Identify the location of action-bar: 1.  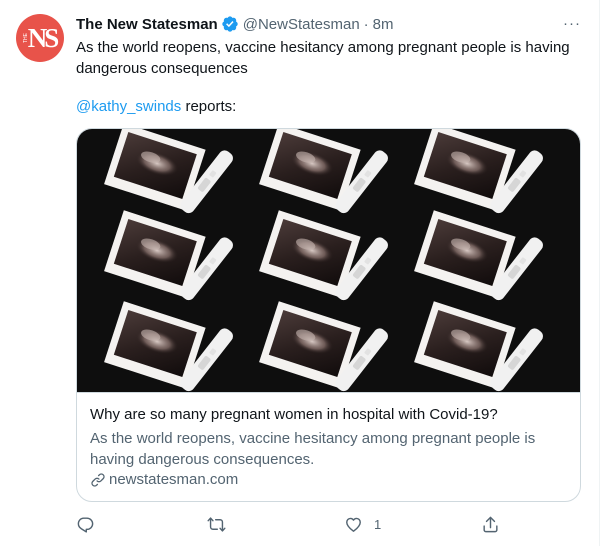
(291, 524).